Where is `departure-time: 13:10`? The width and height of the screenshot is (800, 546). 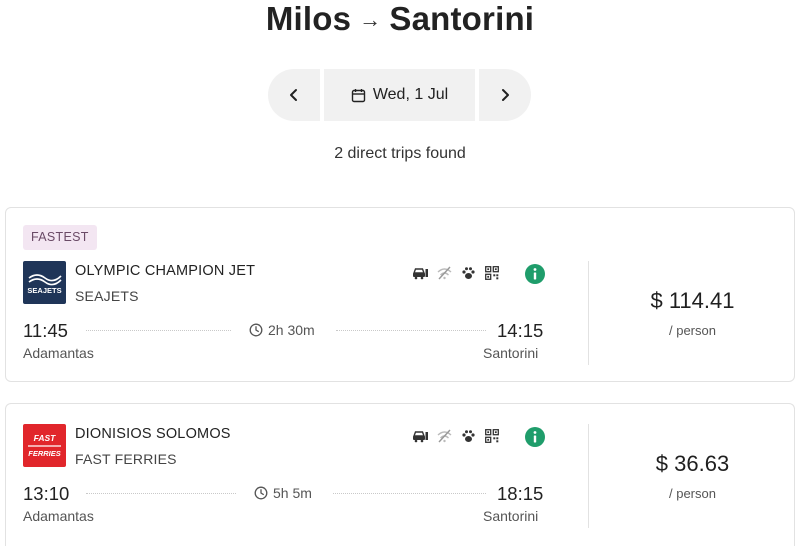 departure-time: 13:10 is located at coordinates (46, 493).